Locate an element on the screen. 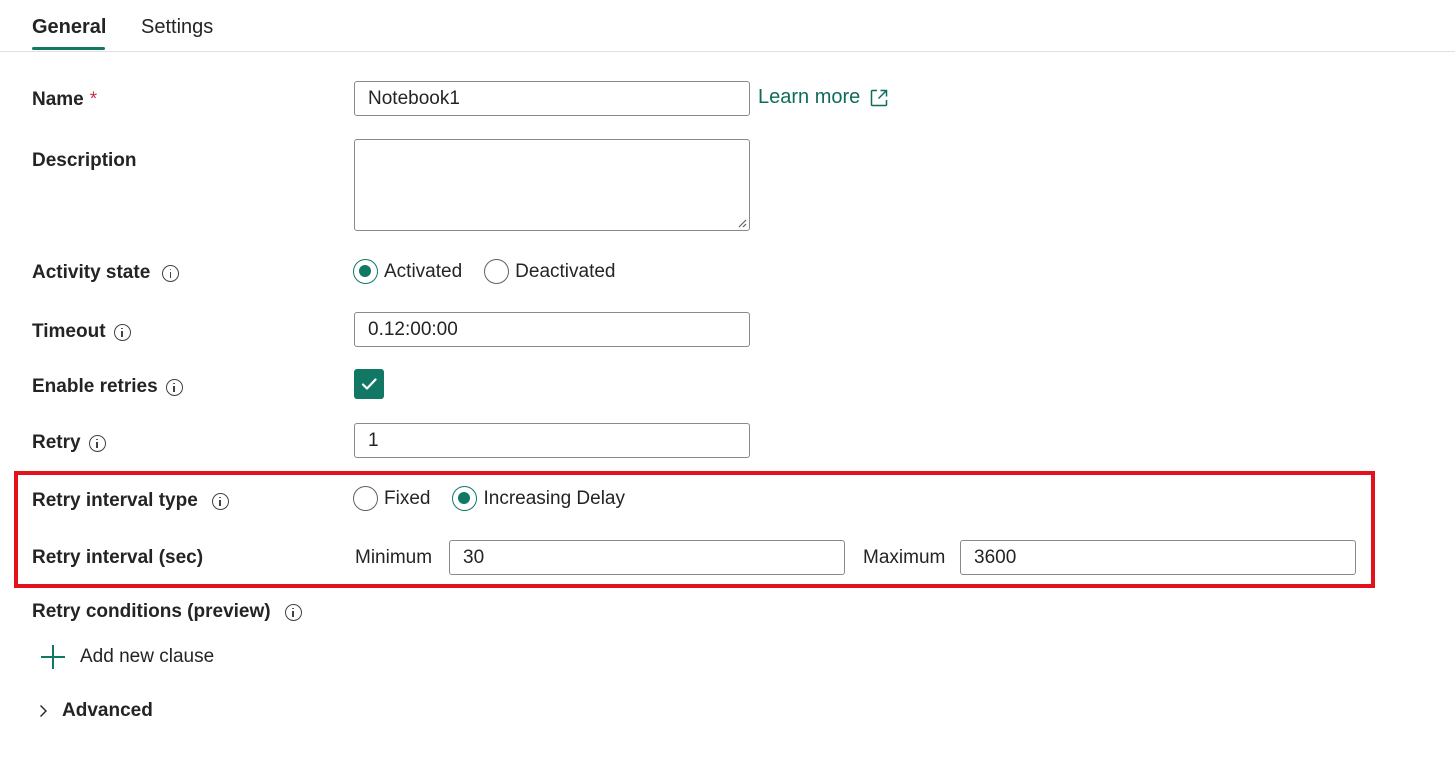  resize-grip-icon is located at coordinates (742, 223).